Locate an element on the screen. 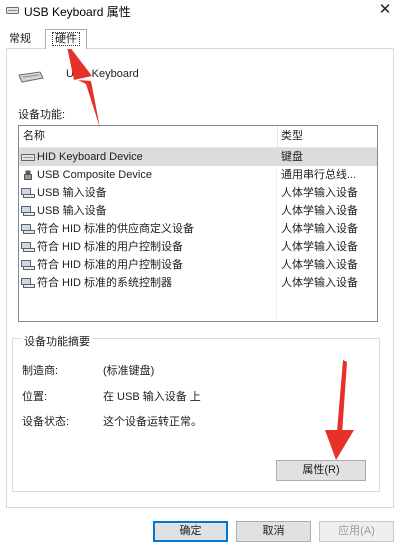 The width and height of the screenshot is (400, 550). summary-title: 设备功能摘要 is located at coordinates (57, 341).